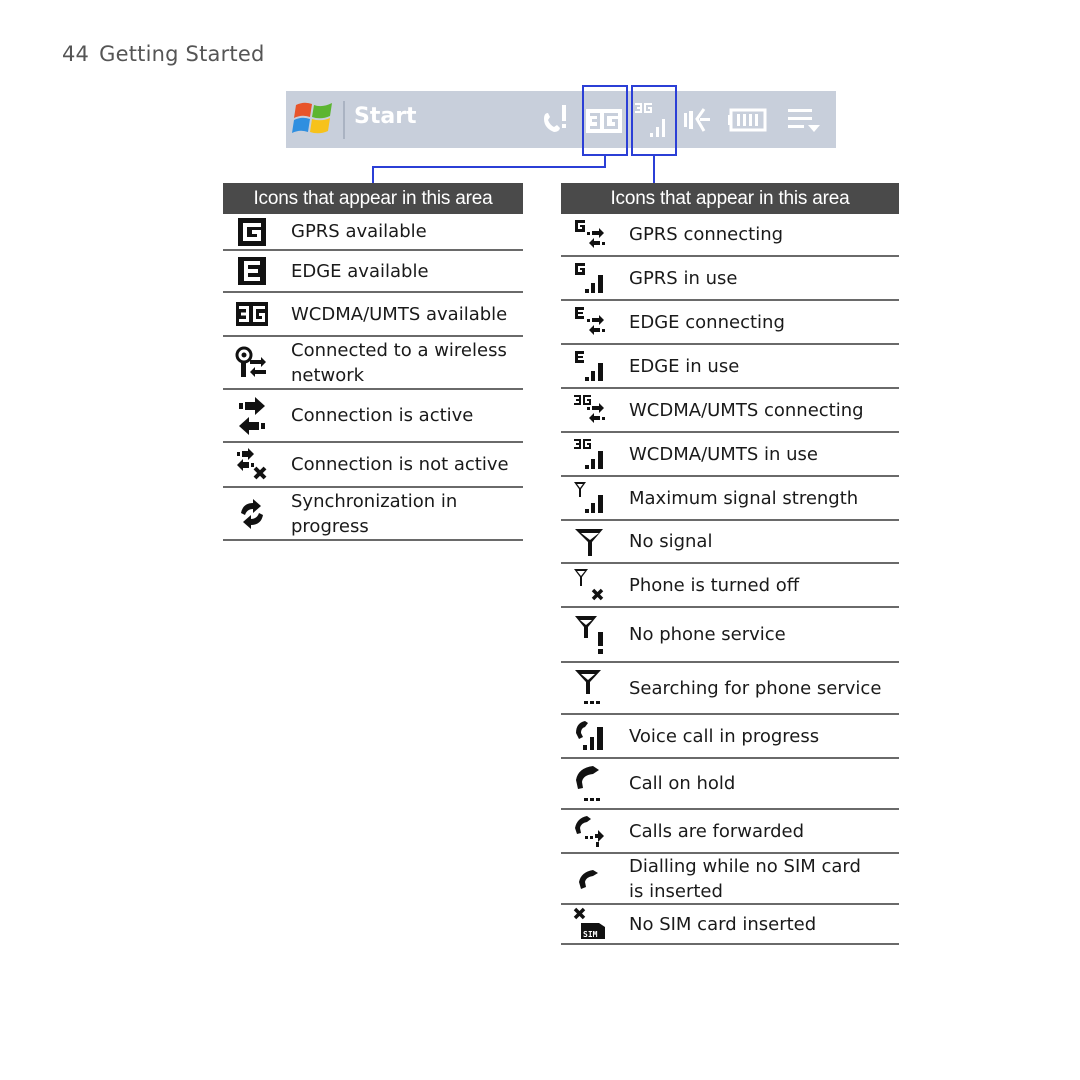 The height and width of the screenshot is (1080, 1080). What do you see at coordinates (314, 119) in the screenshot?
I see `windows-logo-icon` at bounding box center [314, 119].